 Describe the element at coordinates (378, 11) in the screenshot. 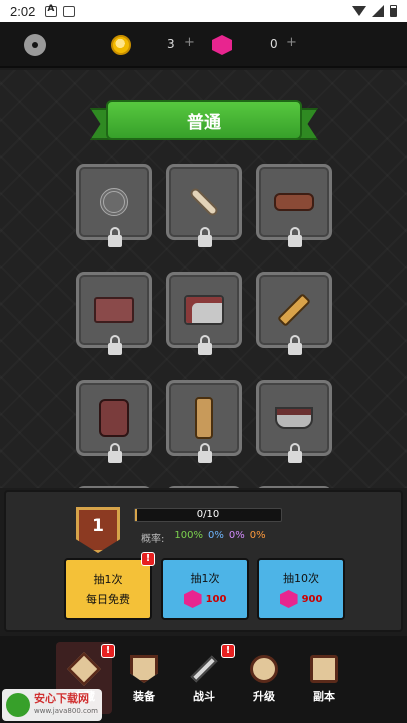

I see `signal-icon` at that location.